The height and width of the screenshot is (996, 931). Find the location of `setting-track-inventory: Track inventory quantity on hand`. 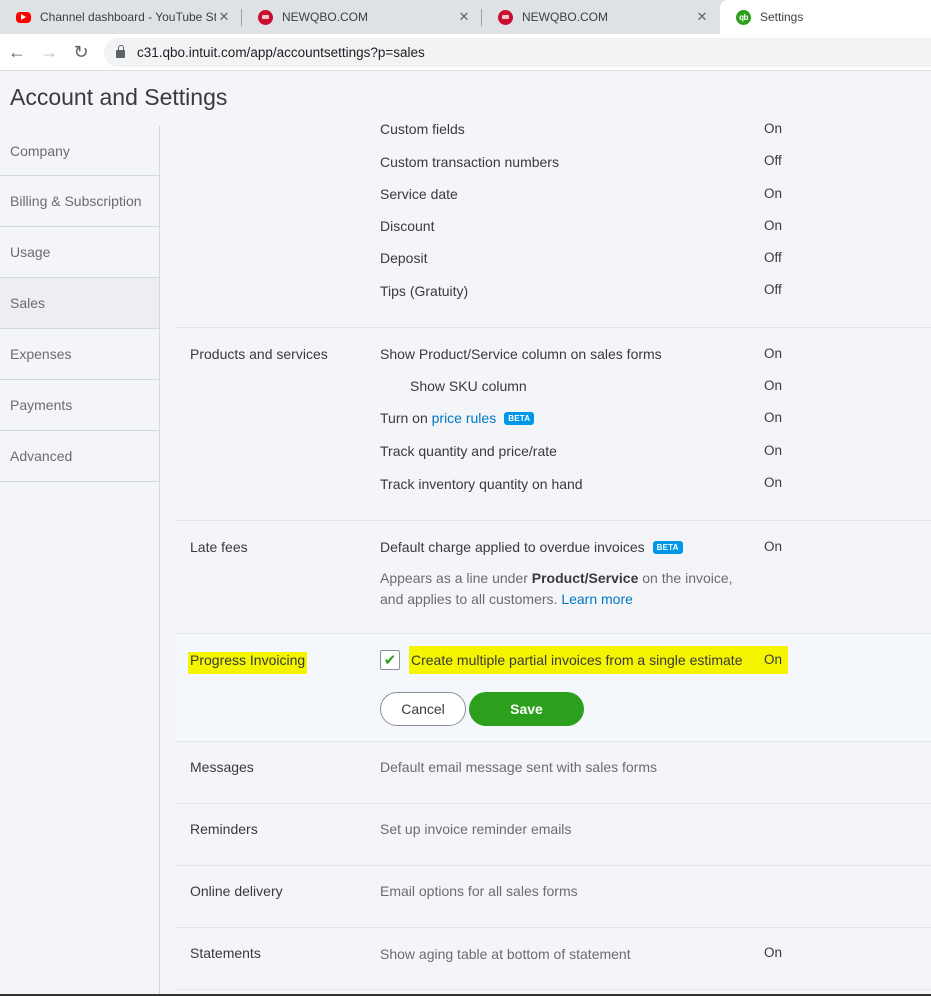

setting-track-inventory: Track inventory quantity on hand is located at coordinates (481, 484).